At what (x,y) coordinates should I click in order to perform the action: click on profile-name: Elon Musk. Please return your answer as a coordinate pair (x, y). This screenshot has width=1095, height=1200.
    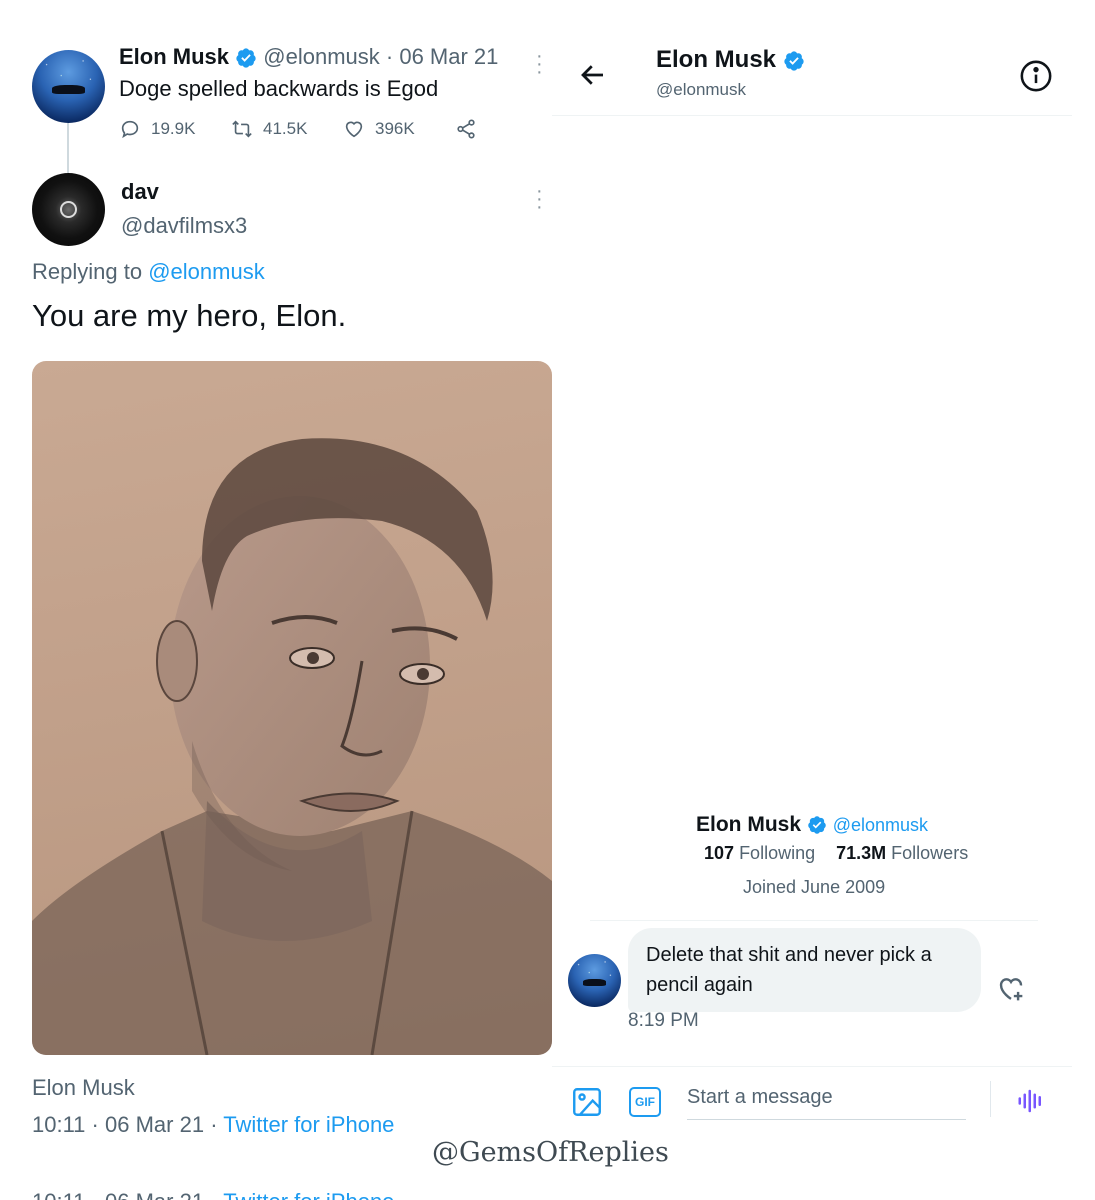
    Looking at the image, I should click on (749, 824).